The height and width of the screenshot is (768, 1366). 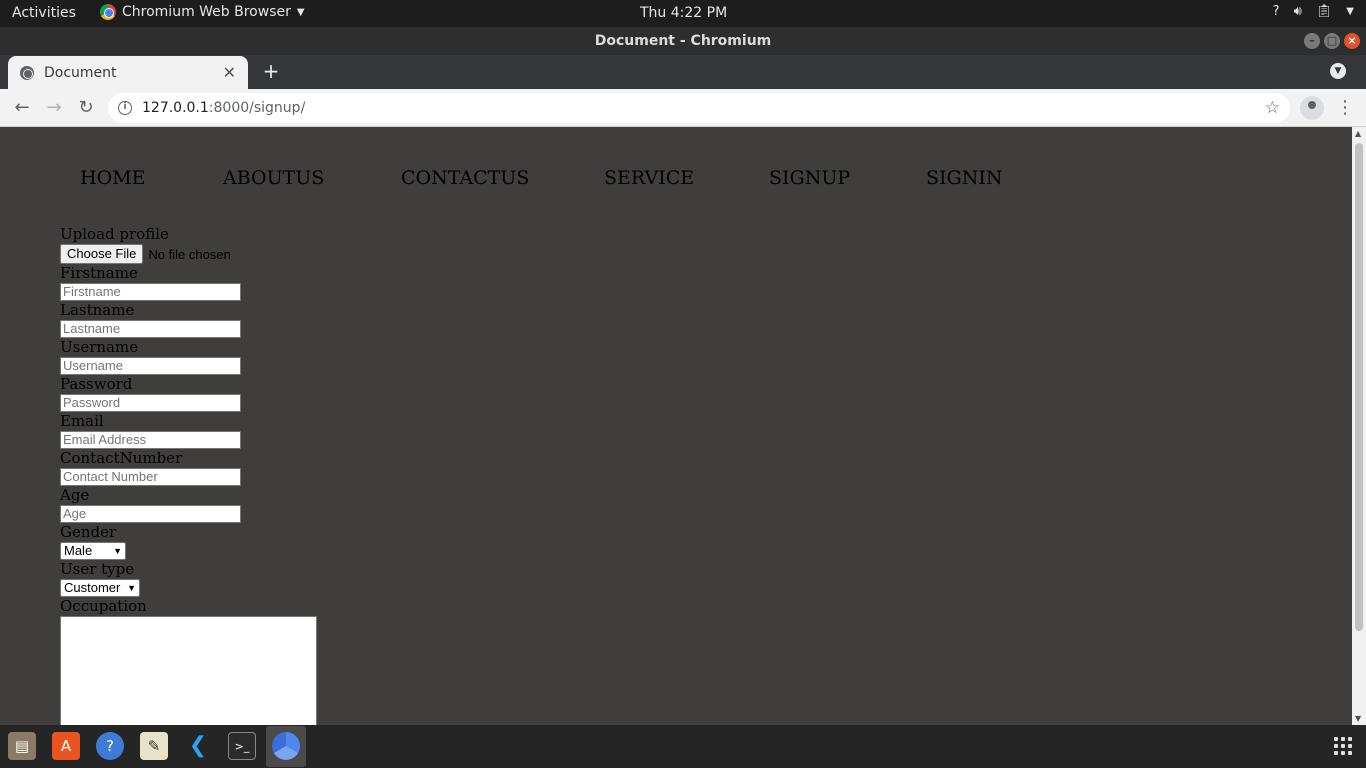 I want to click on software-icon: A, so click(x=66, y=746).